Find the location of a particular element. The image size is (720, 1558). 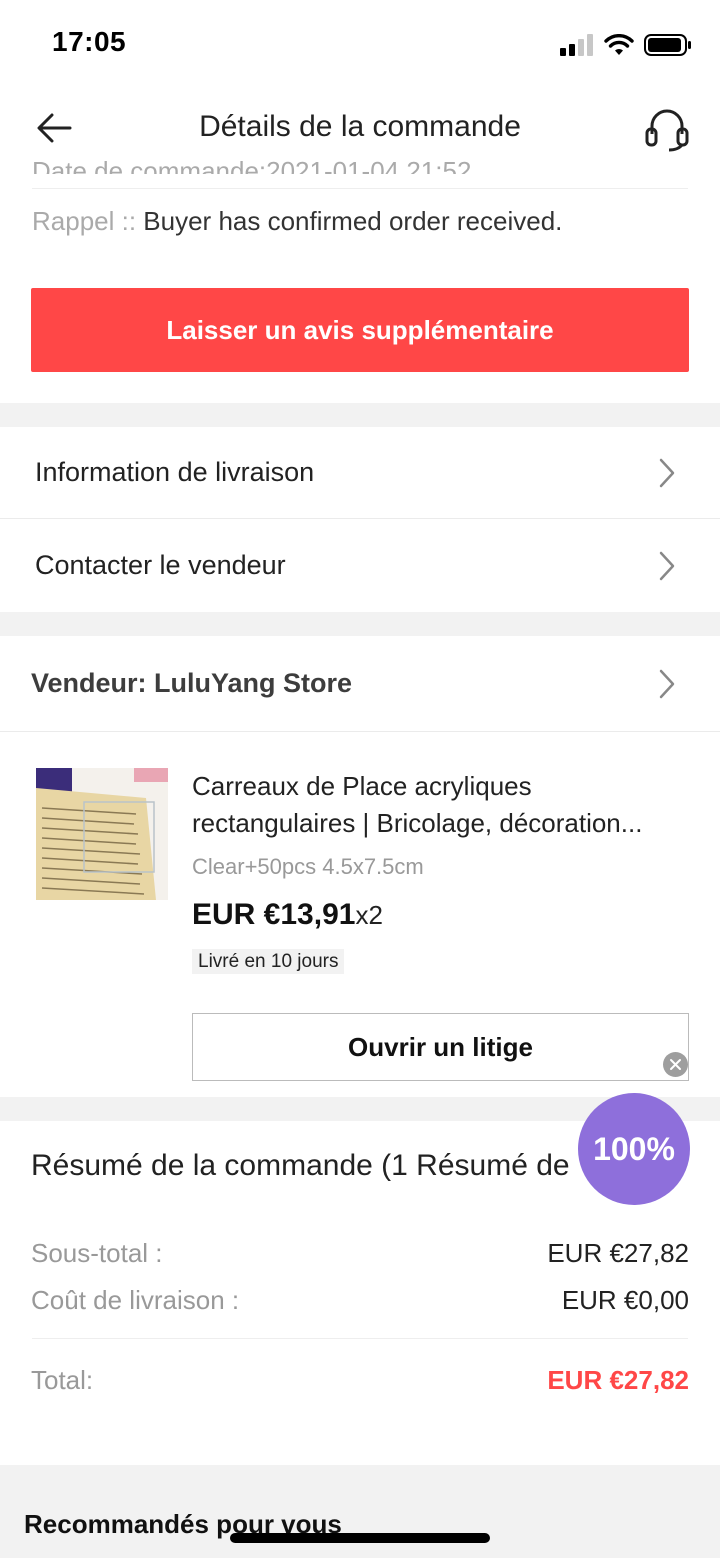

product-quantity: x2 is located at coordinates (369, 915).